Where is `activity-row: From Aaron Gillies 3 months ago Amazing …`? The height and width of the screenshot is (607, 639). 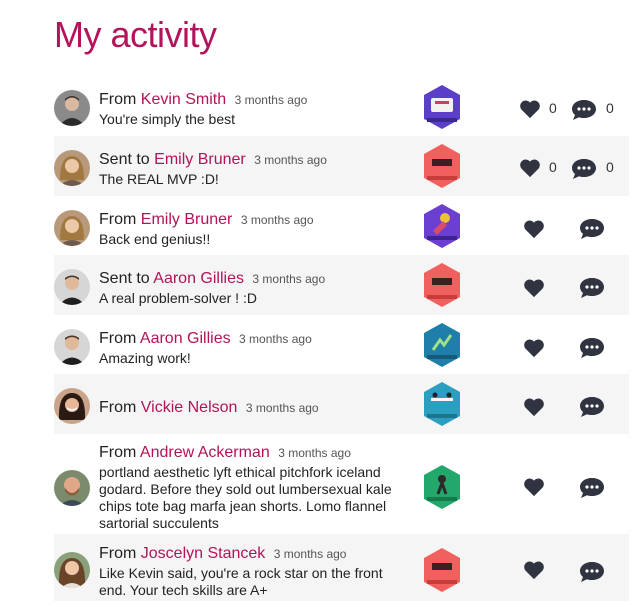 activity-row: From Aaron Gillies 3 months ago Amazing … is located at coordinates (341, 344).